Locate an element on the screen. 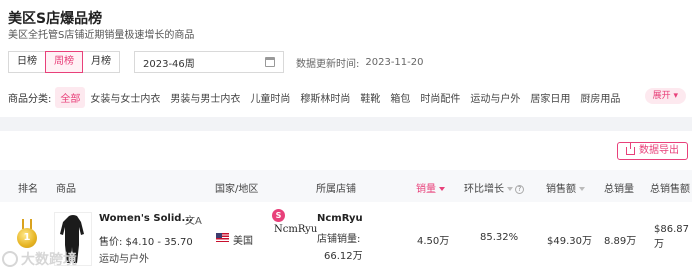 The width and height of the screenshot is (692, 273). period-selector: 日榜 周榜 月榜 2023-46周 数据更新时间: 2023-11-20 is located at coordinates (216, 62).